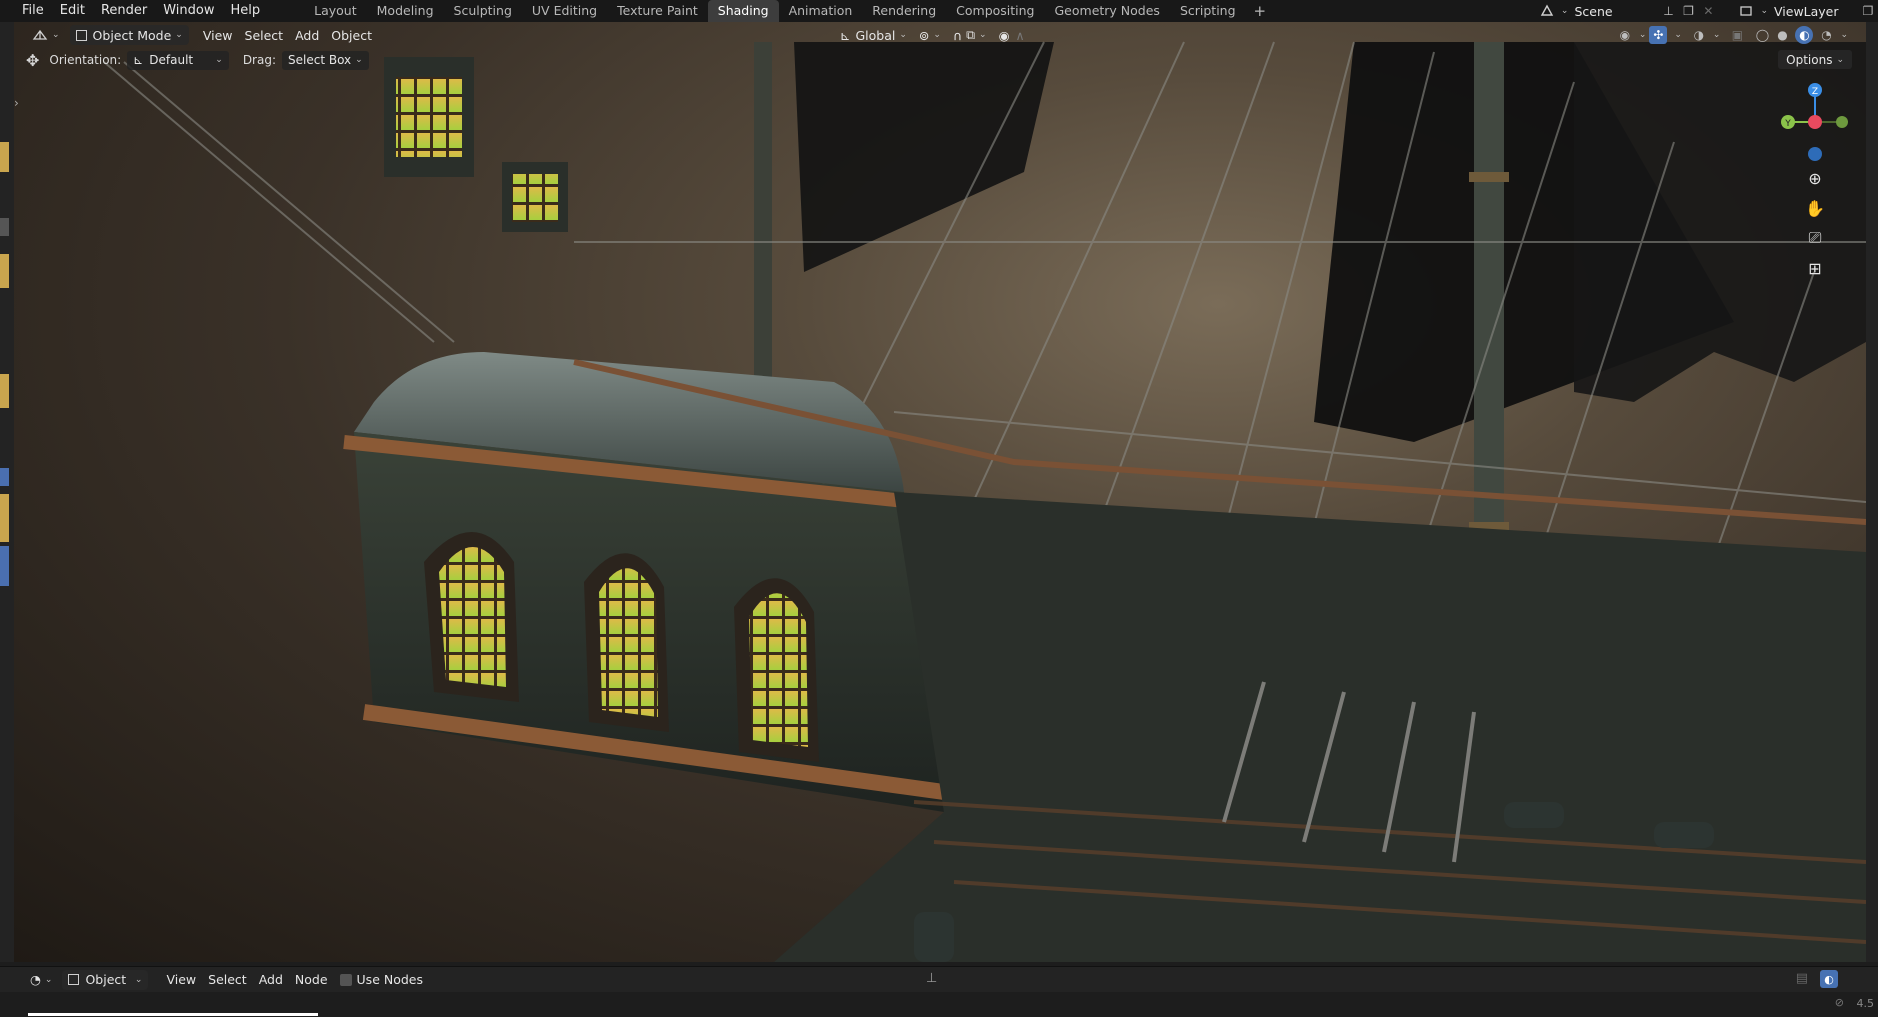  Describe the element at coordinates (1737, 35) in the screenshot. I see `xray-toggle-icon: ▣` at that location.